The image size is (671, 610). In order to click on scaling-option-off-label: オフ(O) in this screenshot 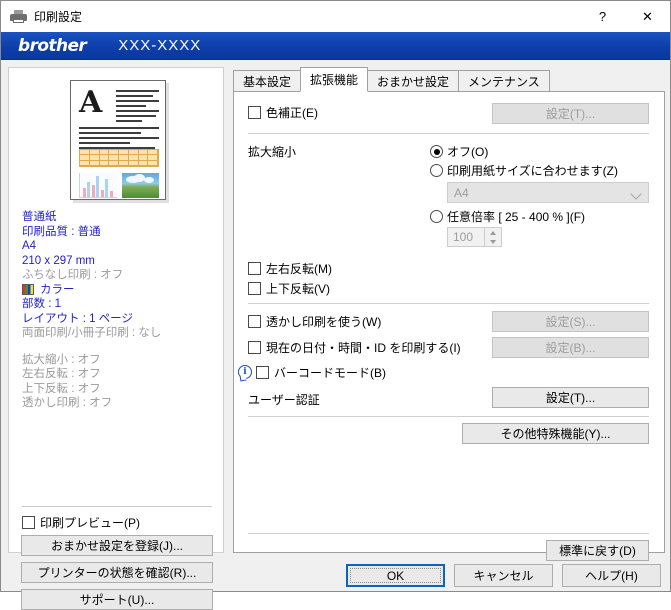, I will do `click(468, 152)`.